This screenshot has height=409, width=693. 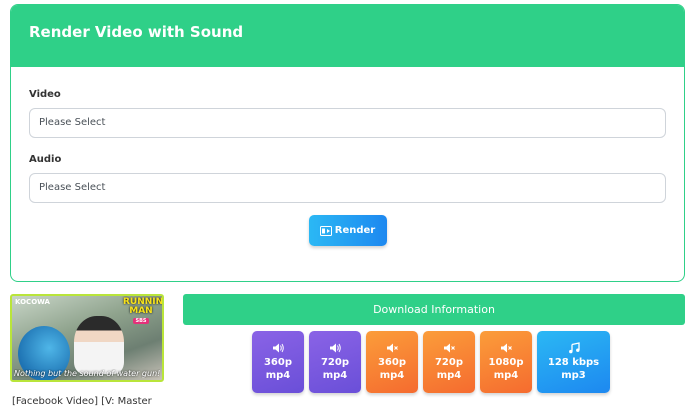 I want to click on download-720p-mp4-noaudio-button: 720p mp4, so click(x=449, y=362).